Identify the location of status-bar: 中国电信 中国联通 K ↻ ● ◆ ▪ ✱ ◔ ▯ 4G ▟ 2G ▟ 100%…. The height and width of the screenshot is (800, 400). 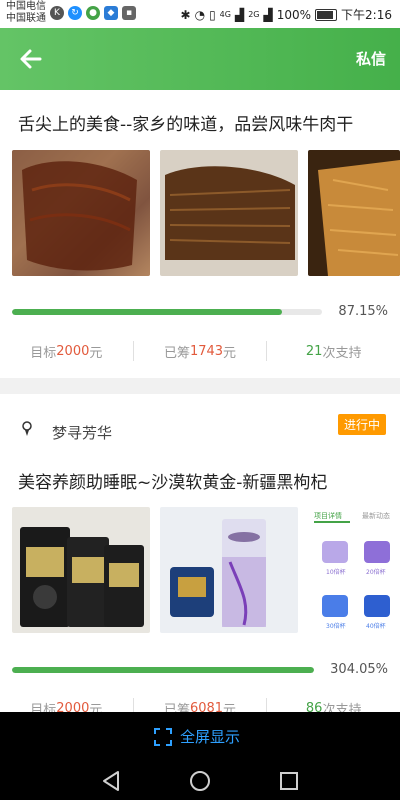
(200, 14).